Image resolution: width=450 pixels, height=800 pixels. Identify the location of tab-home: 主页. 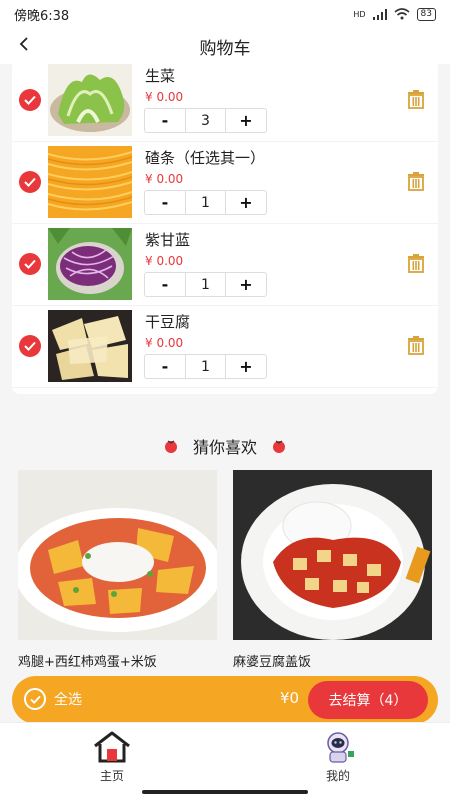
(112, 757).